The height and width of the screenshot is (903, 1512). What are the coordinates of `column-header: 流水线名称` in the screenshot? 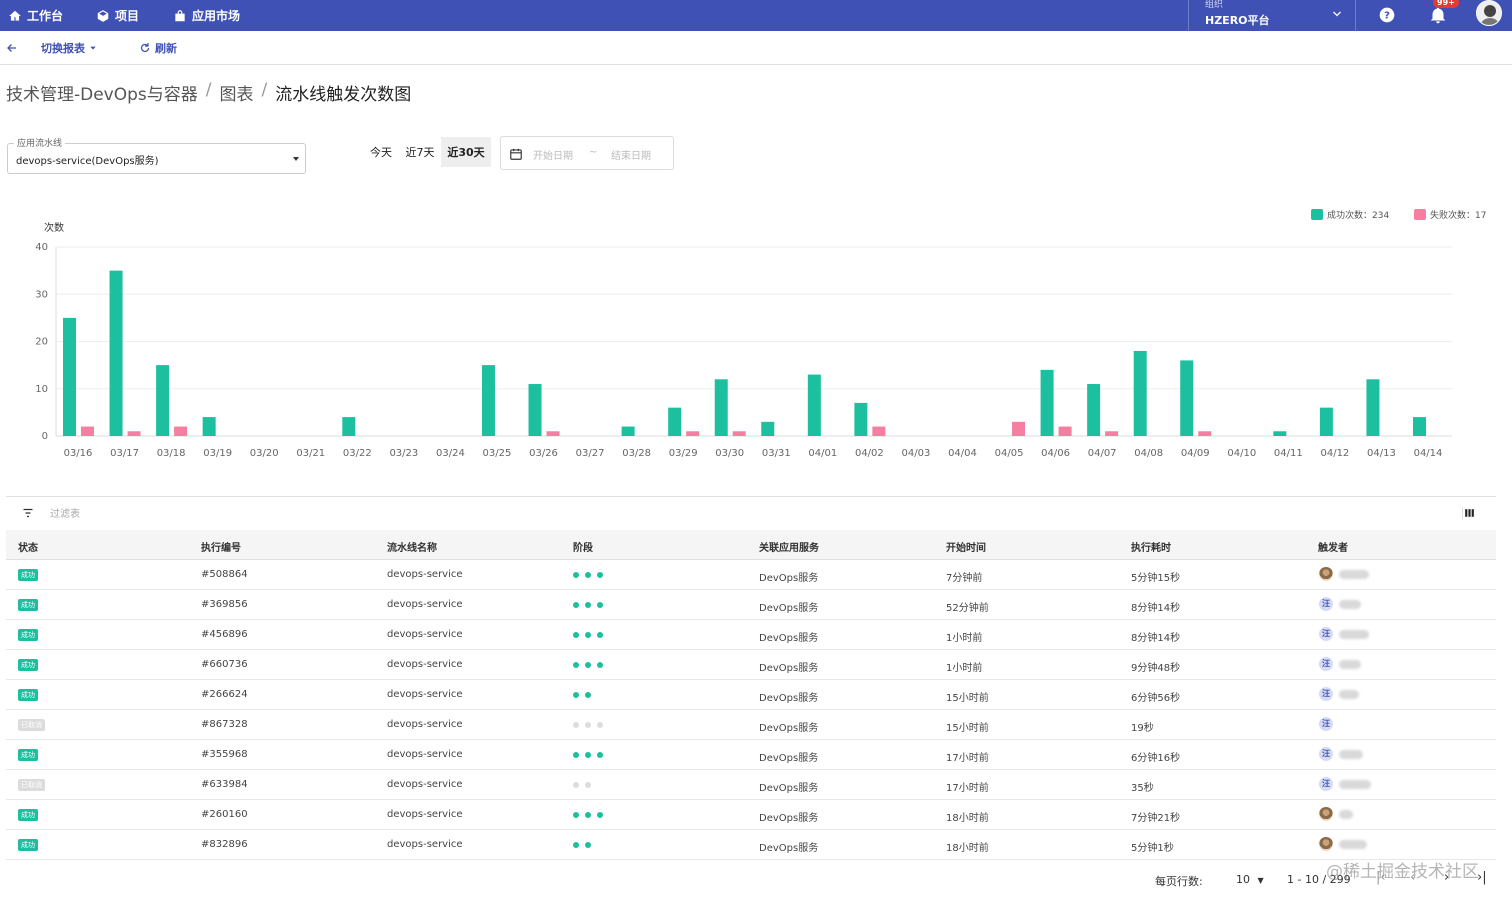 It's located at (412, 546).